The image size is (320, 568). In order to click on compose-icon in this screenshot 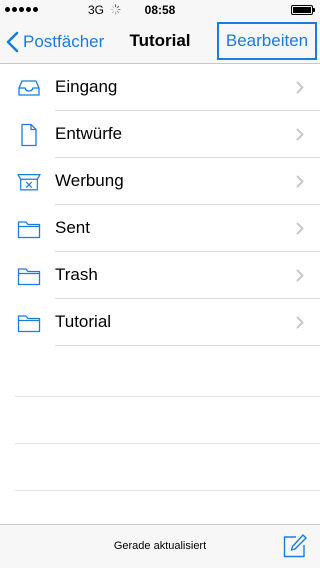, I will do `click(295, 546)`.